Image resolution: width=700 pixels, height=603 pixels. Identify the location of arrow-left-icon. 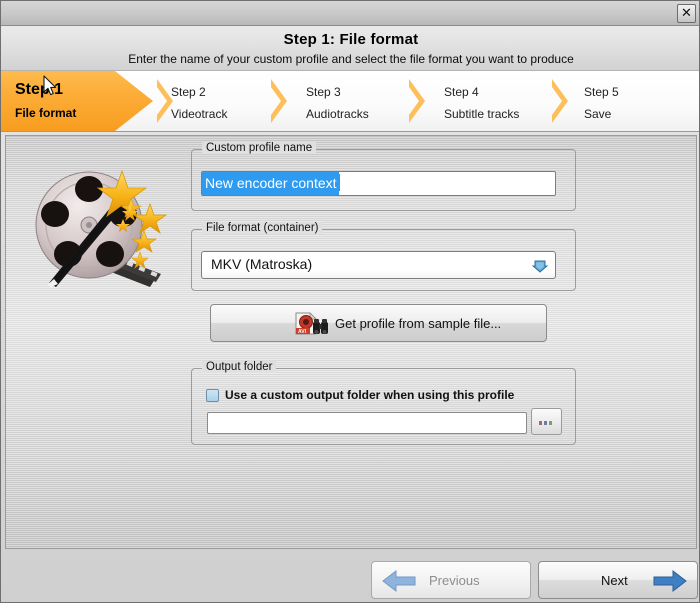
(399, 581).